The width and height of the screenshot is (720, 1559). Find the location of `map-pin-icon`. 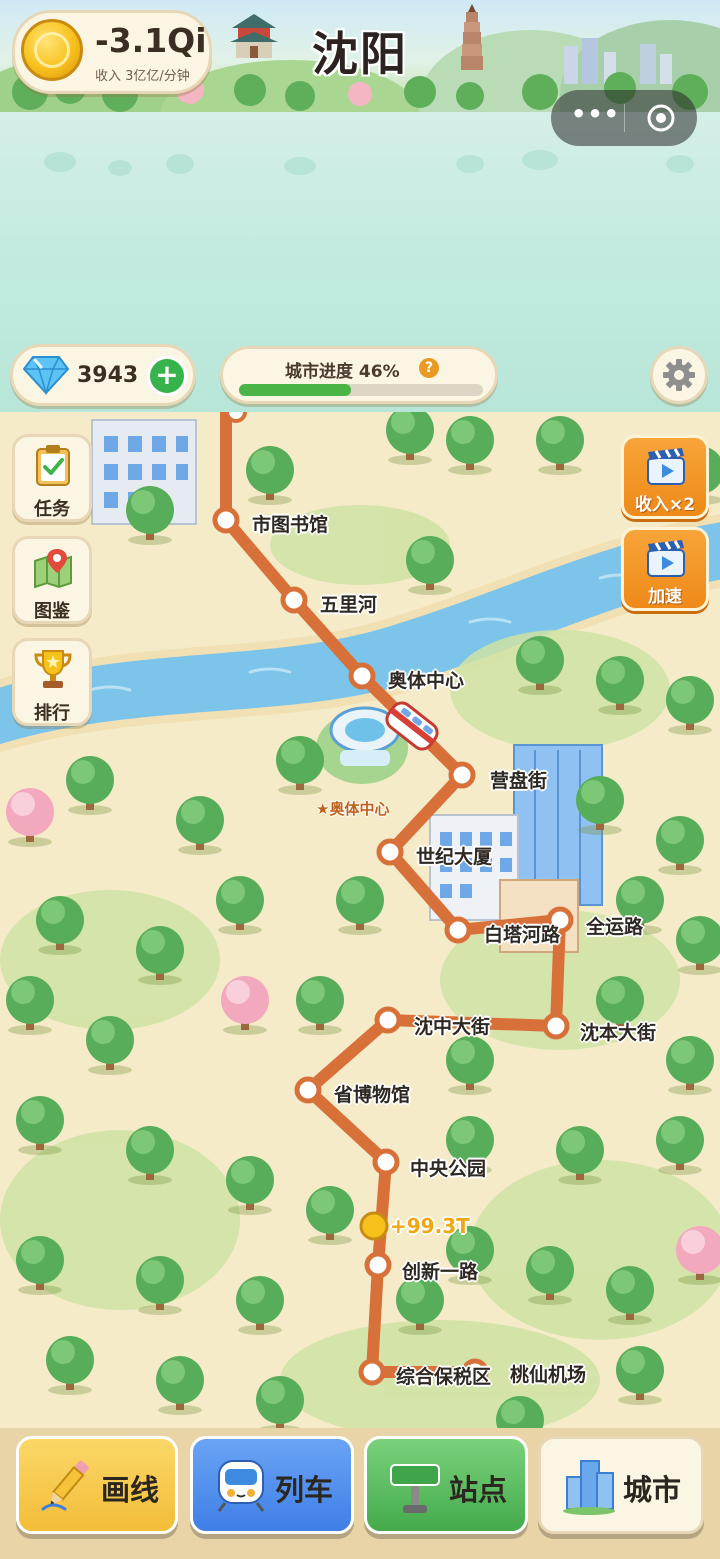

map-pin-icon is located at coordinates (53, 569).